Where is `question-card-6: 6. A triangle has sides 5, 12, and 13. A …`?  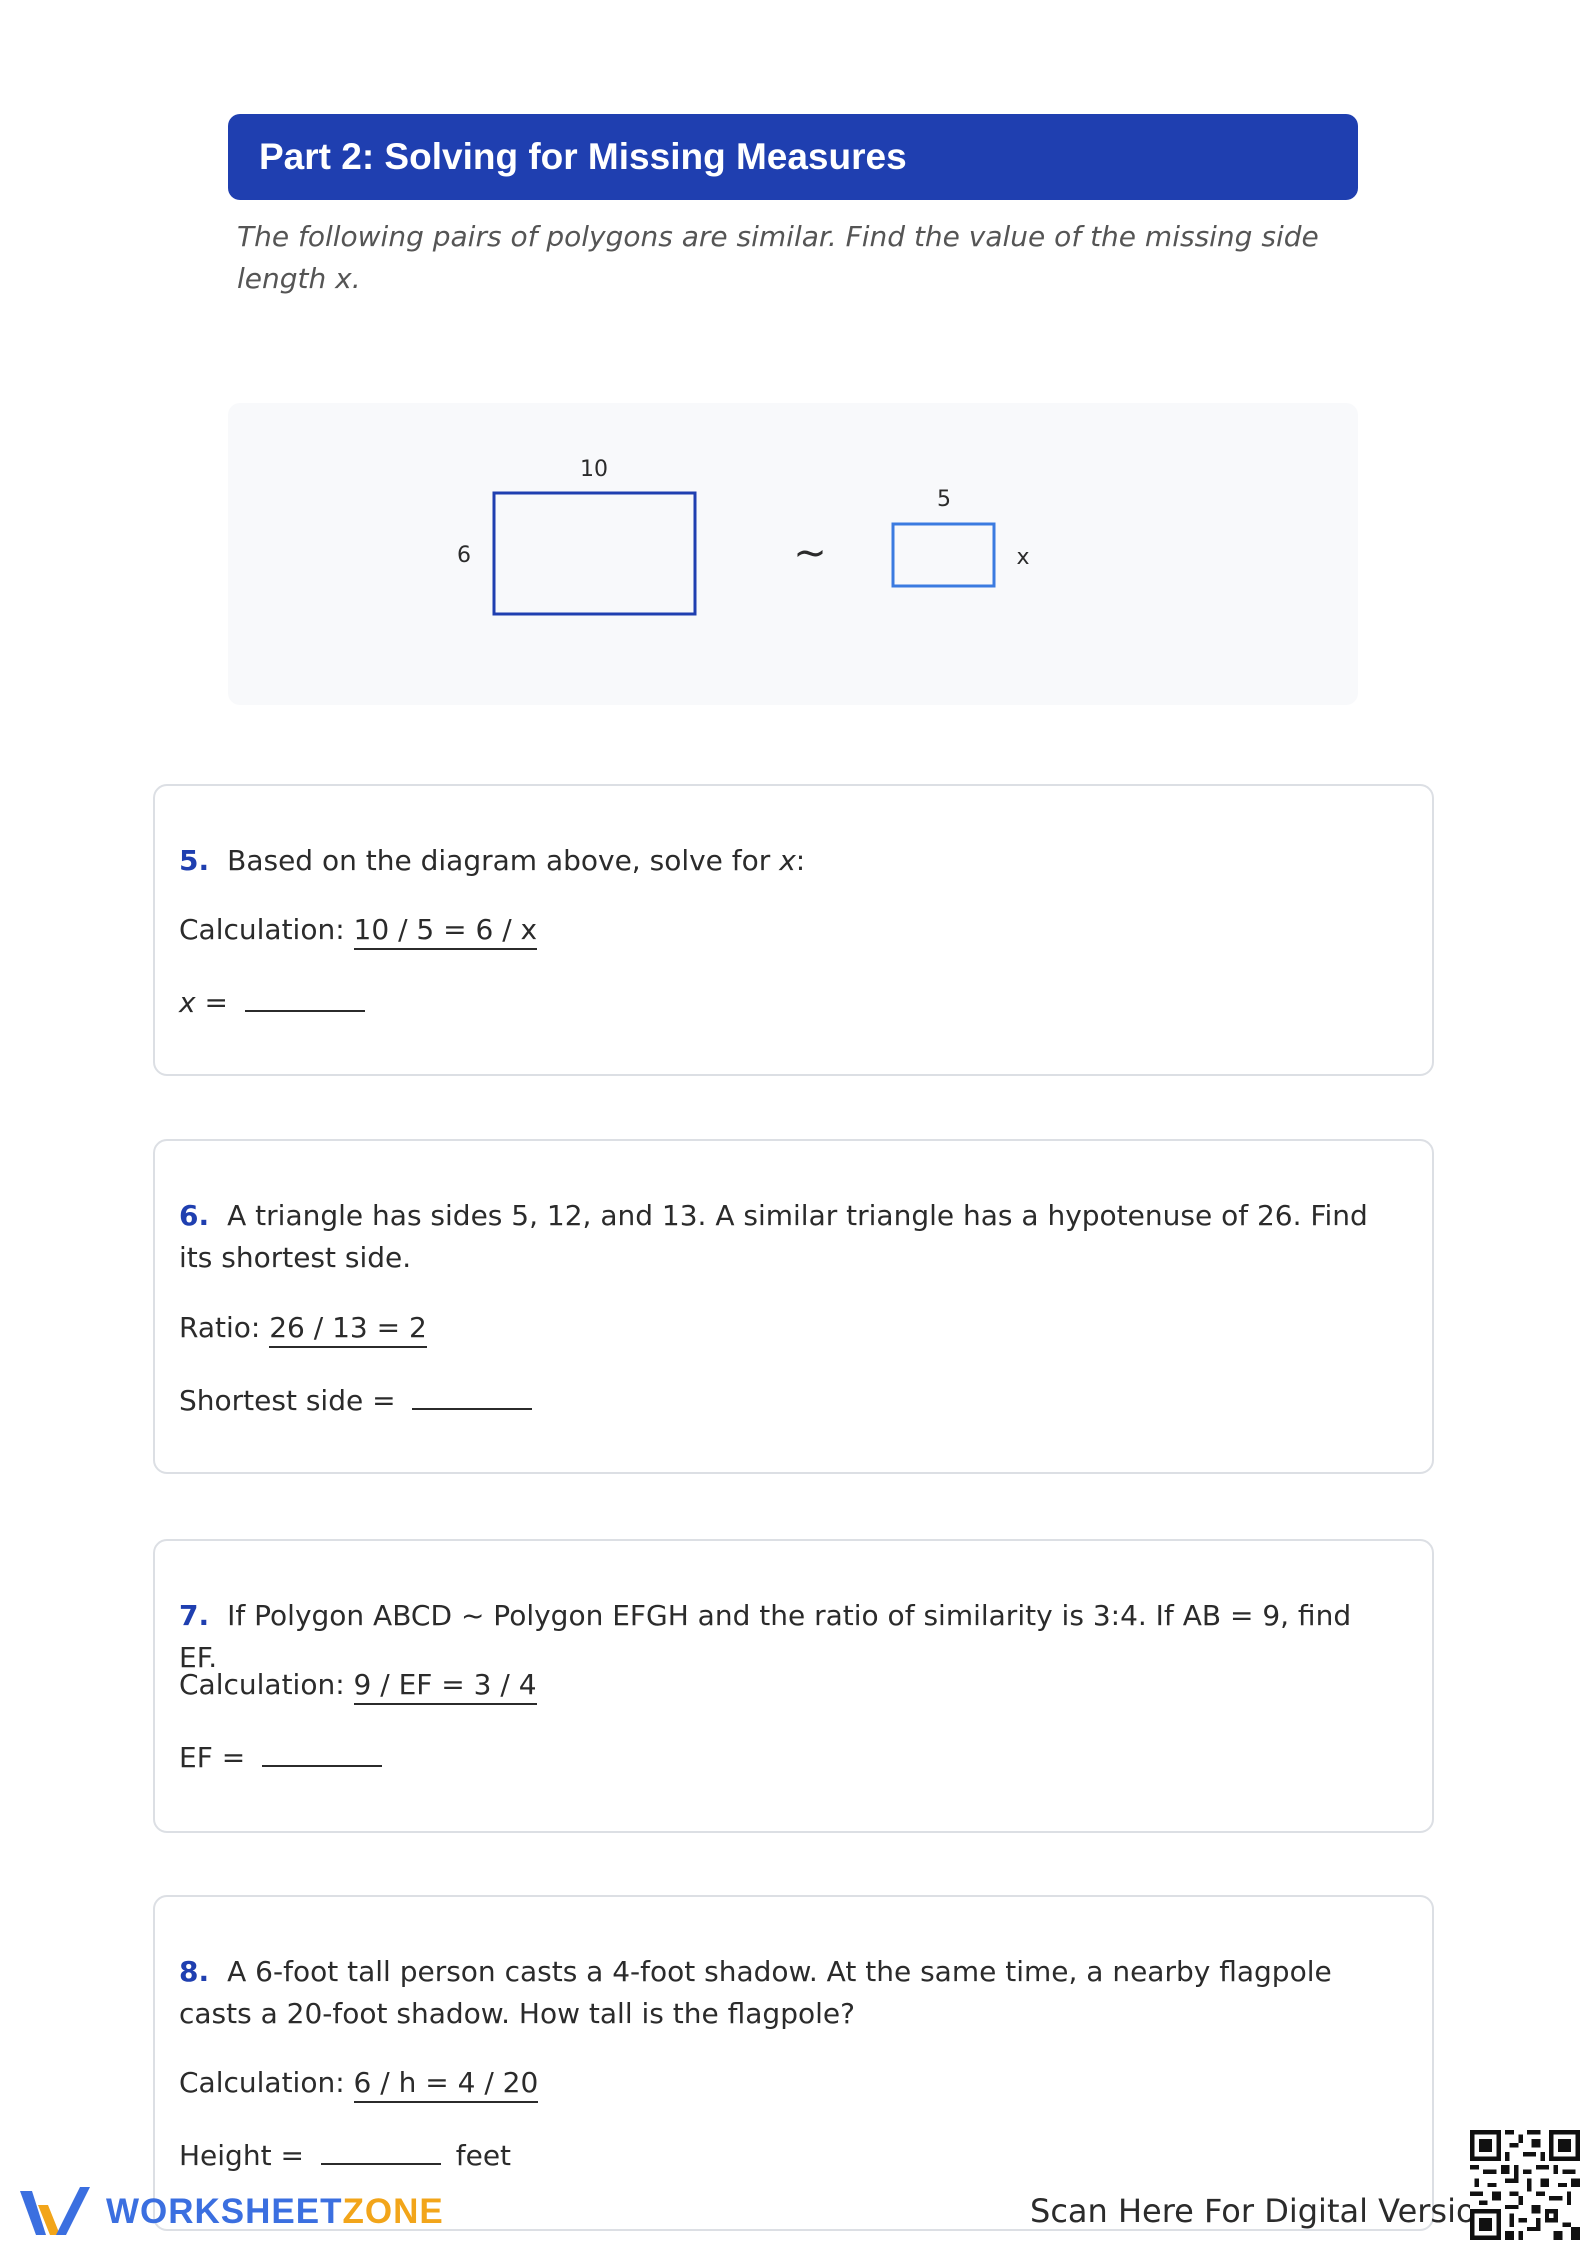
question-card-6: 6. A triangle has sides 5, 12, and 13. A … is located at coordinates (793, 1306).